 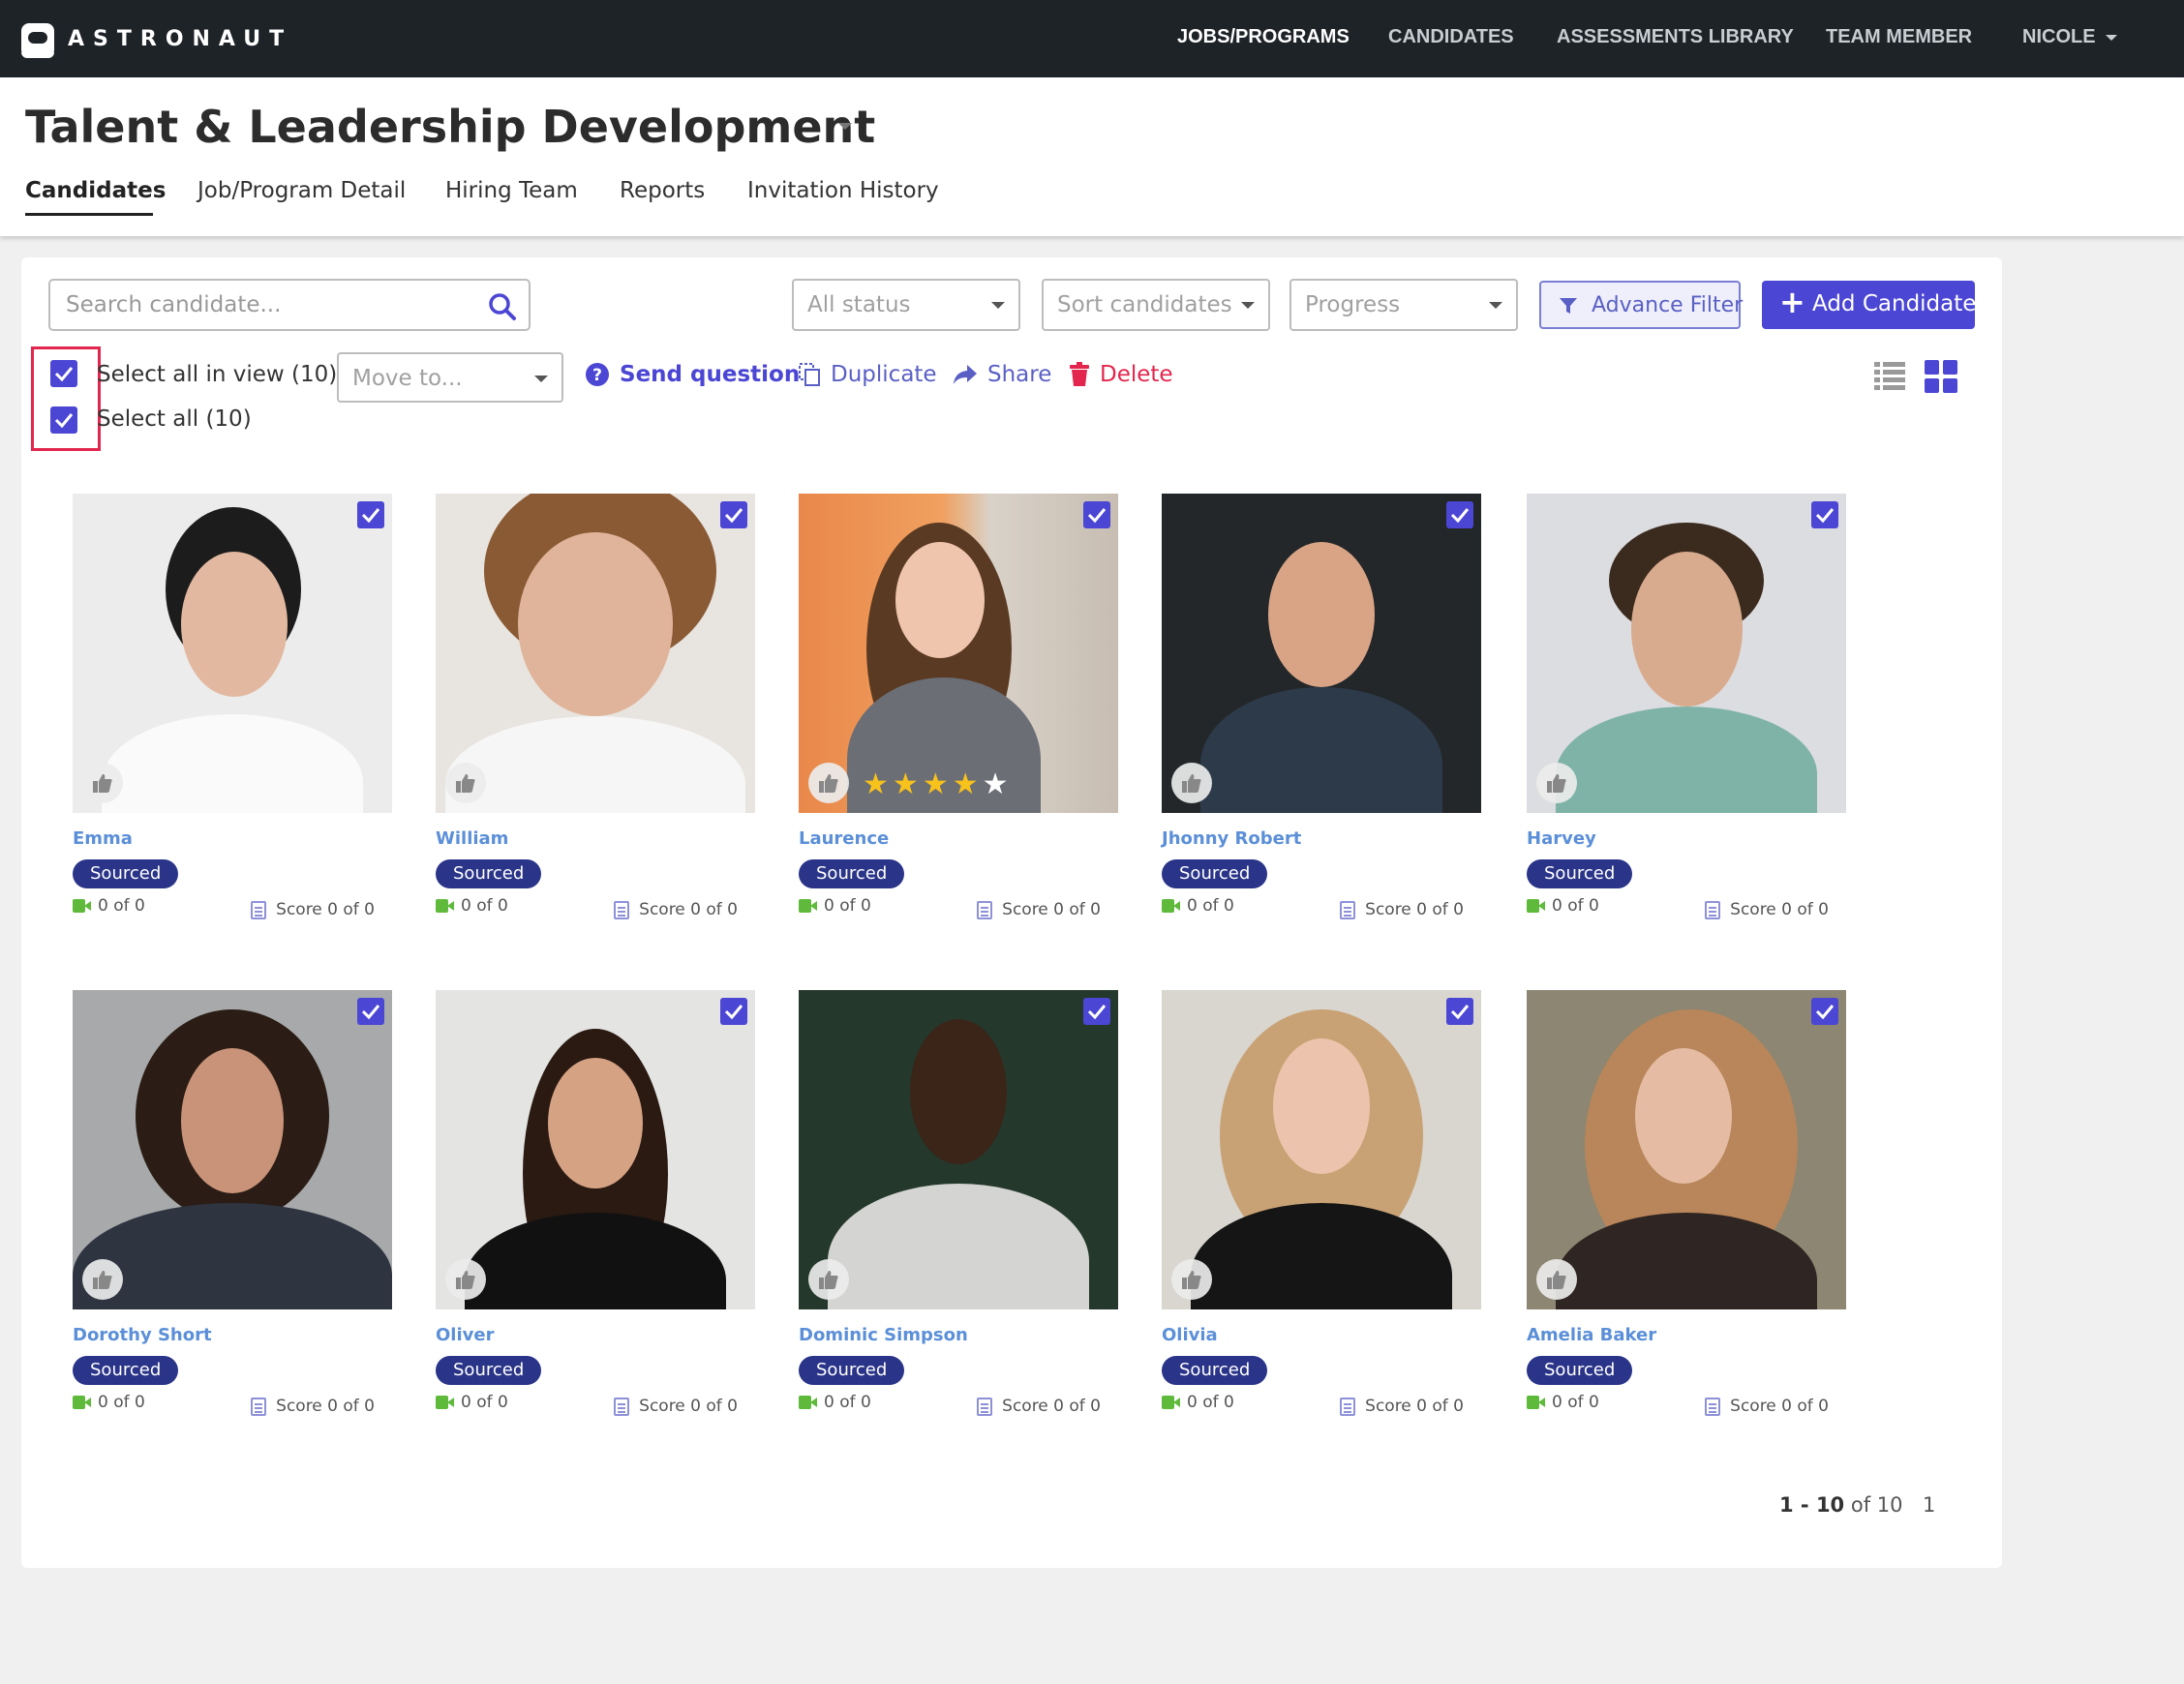 I want to click on progress-select: Progress, so click(x=1404, y=305).